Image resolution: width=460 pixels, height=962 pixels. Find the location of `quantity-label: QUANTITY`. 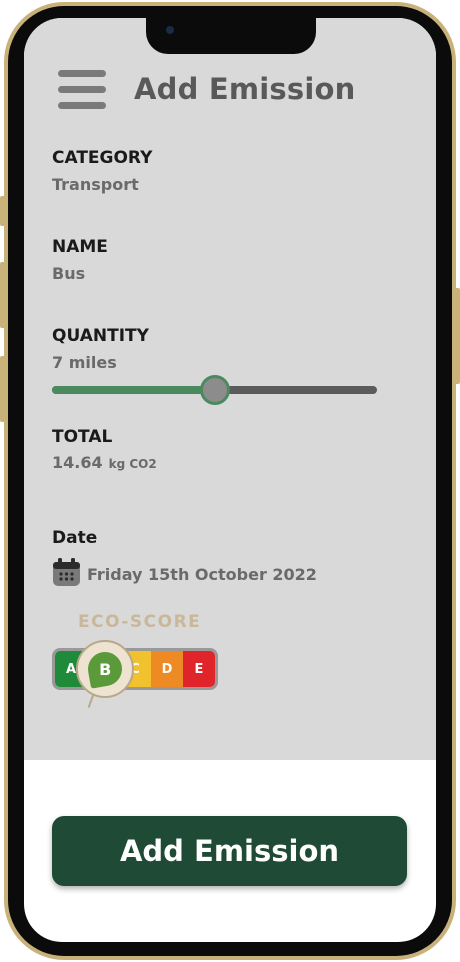

quantity-label: QUANTITY is located at coordinates (100, 336).